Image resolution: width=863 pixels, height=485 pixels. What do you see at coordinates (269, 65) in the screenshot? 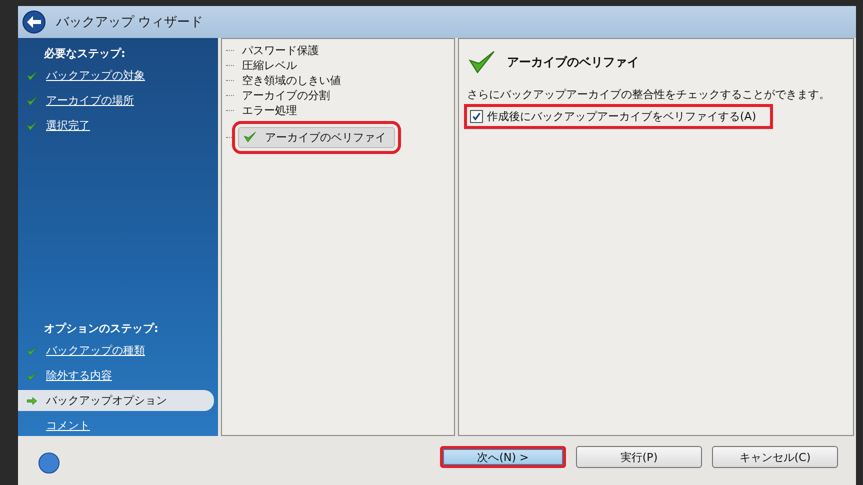
I see `tree-item: 圧縮レベル` at bounding box center [269, 65].